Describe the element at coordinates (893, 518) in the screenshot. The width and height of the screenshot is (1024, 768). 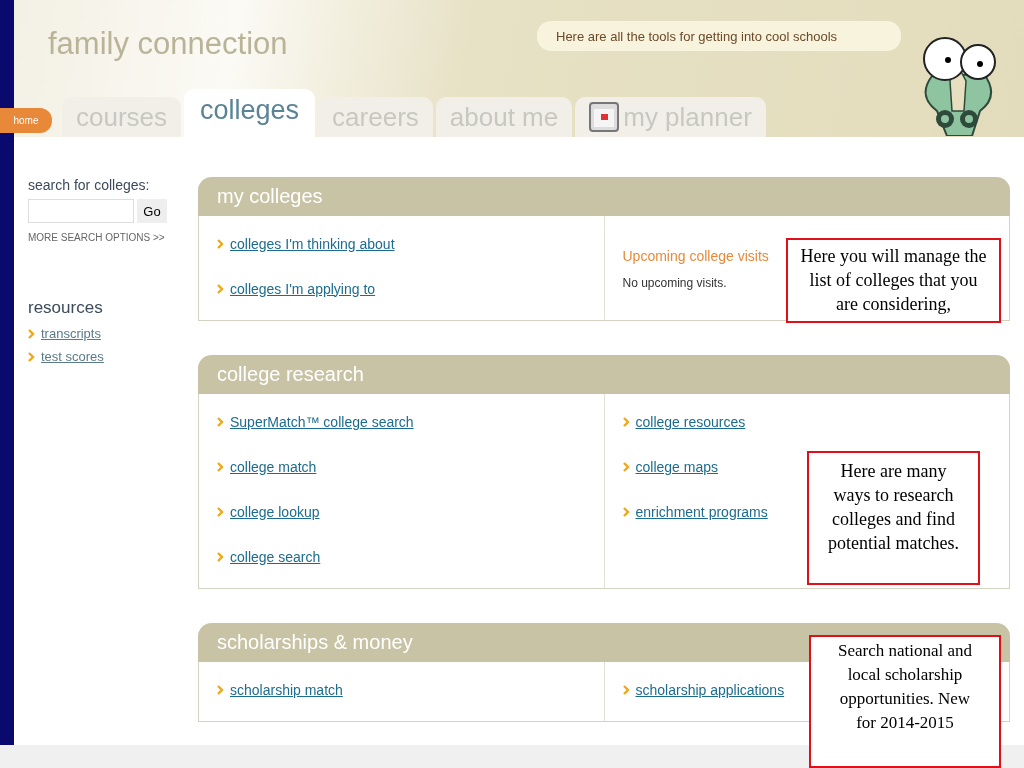
I see `callout-note: Here are many ways to research colleges and find potential matches.` at that location.